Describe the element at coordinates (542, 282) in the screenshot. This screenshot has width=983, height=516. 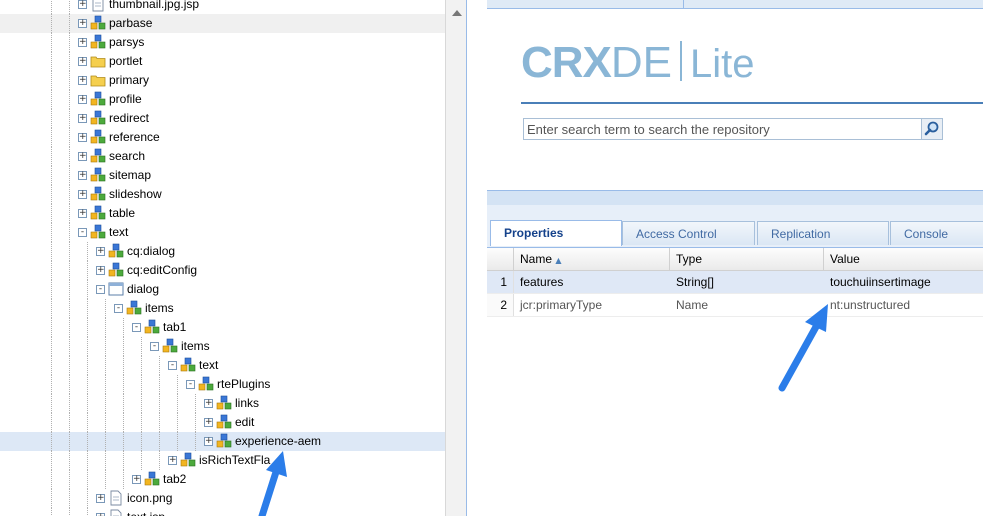
I see `property-name: features` at that location.